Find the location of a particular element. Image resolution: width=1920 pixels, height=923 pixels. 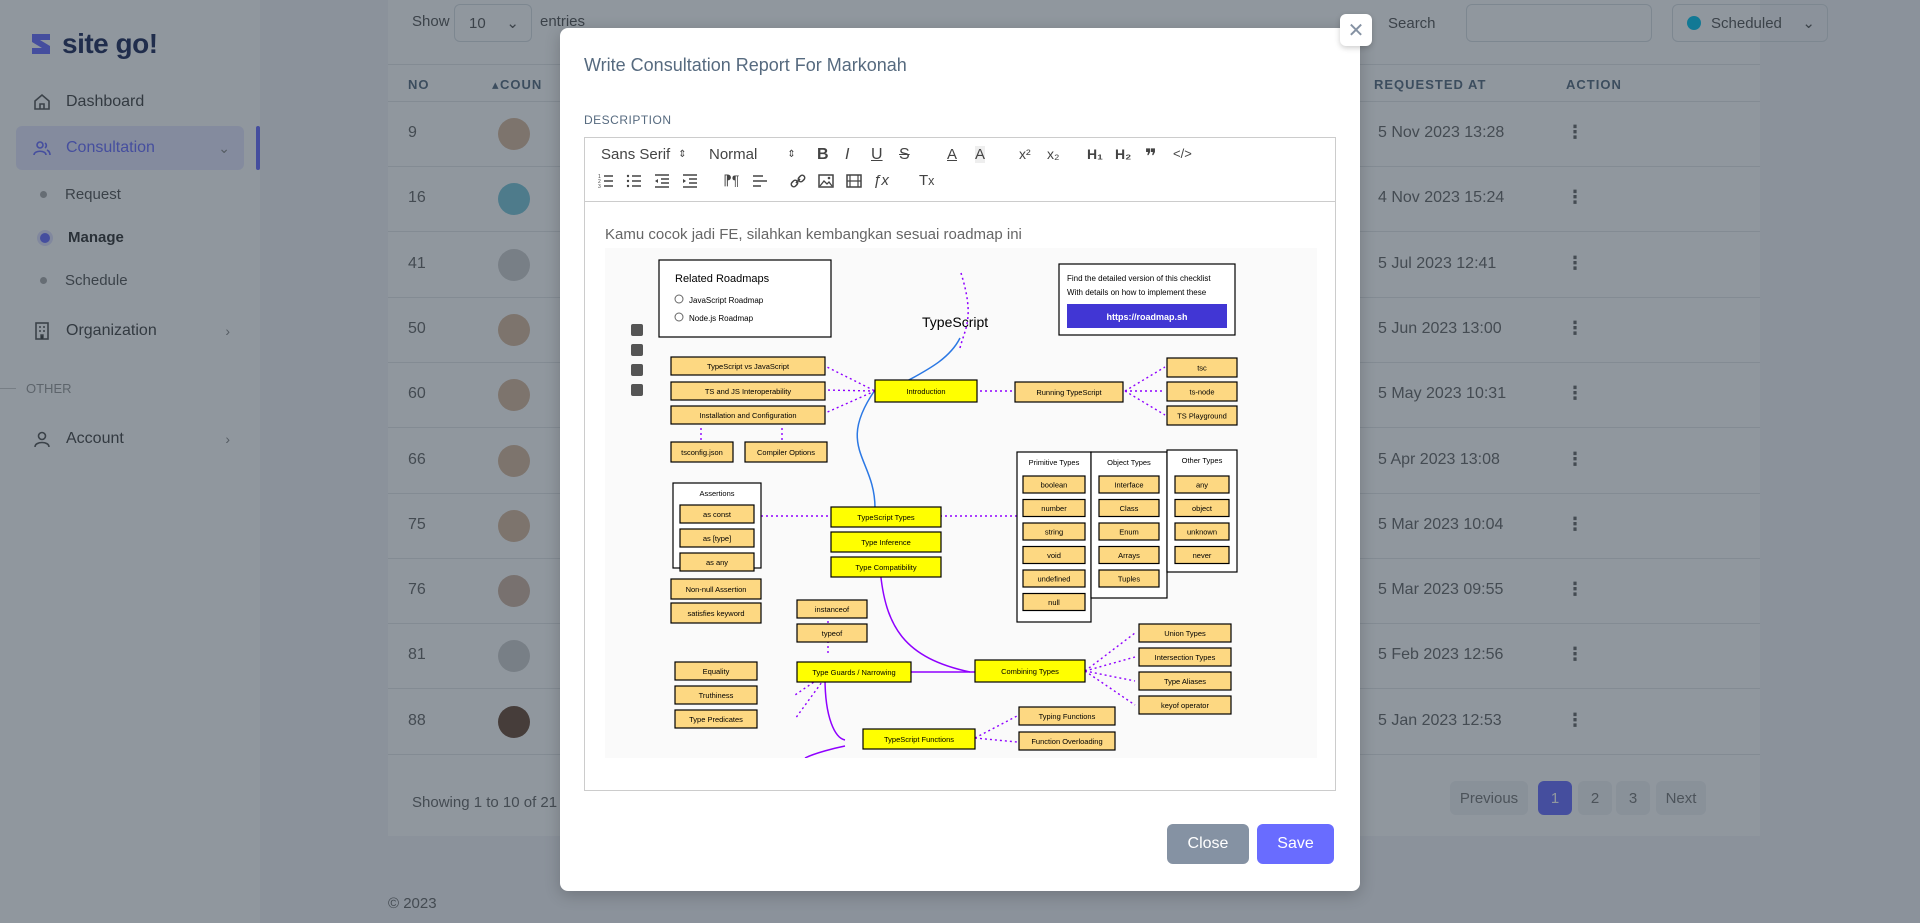

roadmap-node-label: Enum is located at coordinates (1129, 532).